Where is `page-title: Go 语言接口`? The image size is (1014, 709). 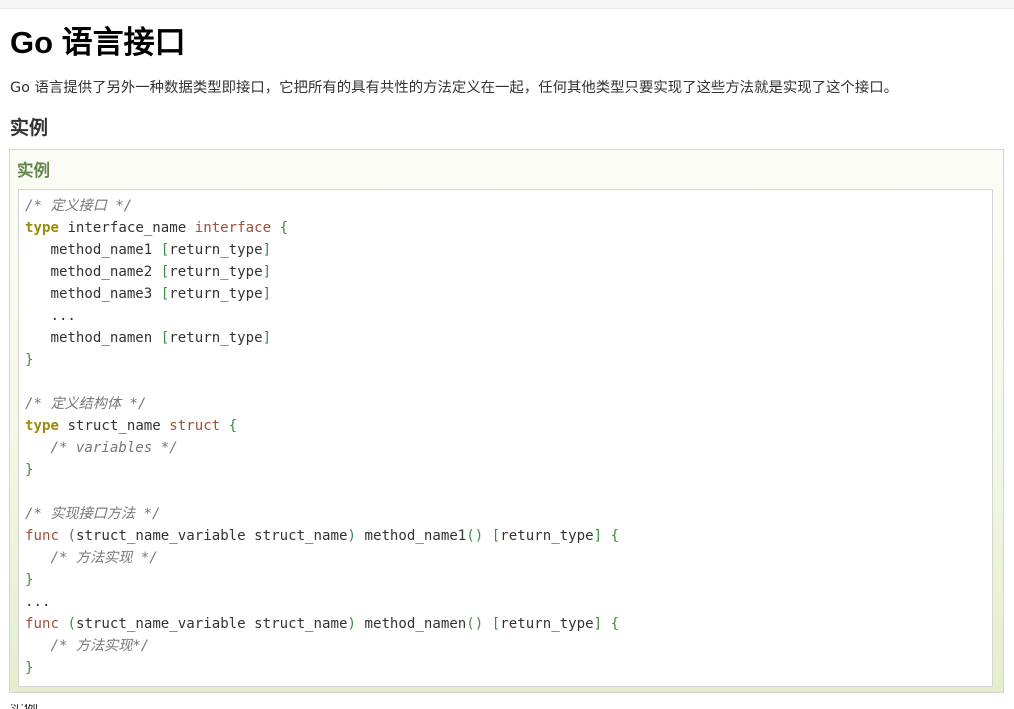 page-title: Go 语言接口 is located at coordinates (98, 42).